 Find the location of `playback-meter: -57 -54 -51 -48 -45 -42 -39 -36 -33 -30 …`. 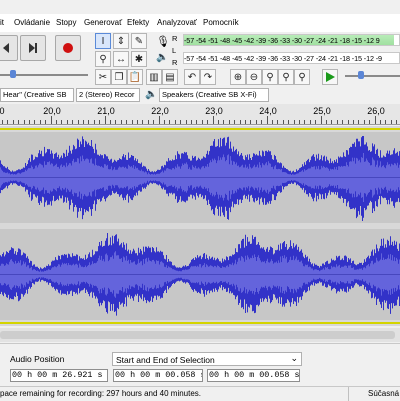

playback-meter: -57 -54 -51 -48 -45 -42 -39 -36 -33 -30 … is located at coordinates (291, 58).